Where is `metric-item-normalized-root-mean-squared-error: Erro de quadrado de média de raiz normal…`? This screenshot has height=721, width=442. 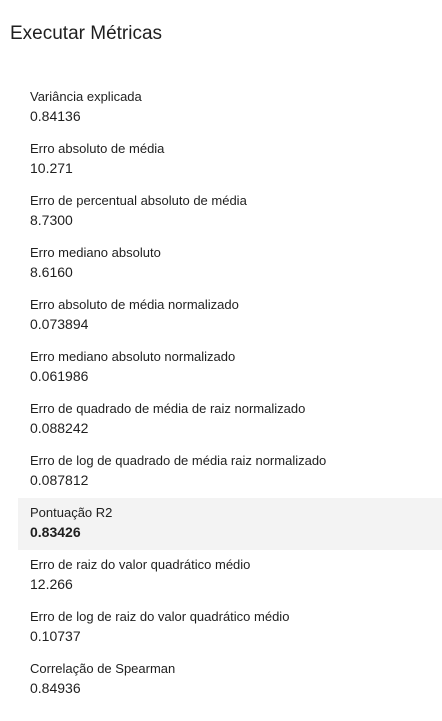
metric-item-normalized-root-mean-squared-error: Erro de quadrado de média de raiz normal… is located at coordinates (230, 420).